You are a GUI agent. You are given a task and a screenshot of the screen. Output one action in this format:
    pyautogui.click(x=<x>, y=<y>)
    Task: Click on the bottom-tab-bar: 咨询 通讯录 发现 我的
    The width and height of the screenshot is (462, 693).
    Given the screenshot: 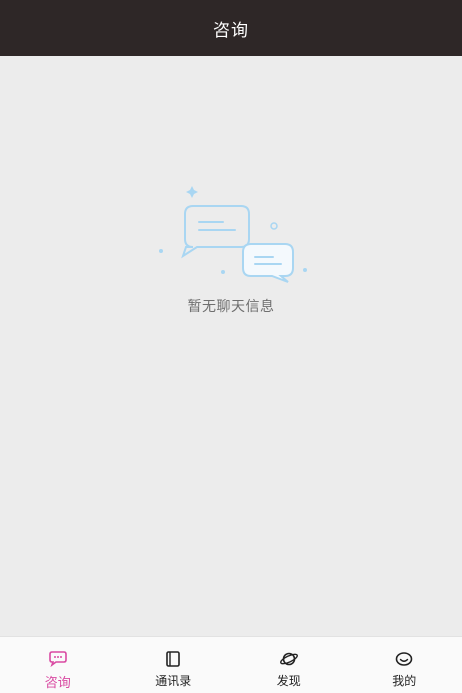 What is the action you would take?
    pyautogui.click(x=231, y=664)
    